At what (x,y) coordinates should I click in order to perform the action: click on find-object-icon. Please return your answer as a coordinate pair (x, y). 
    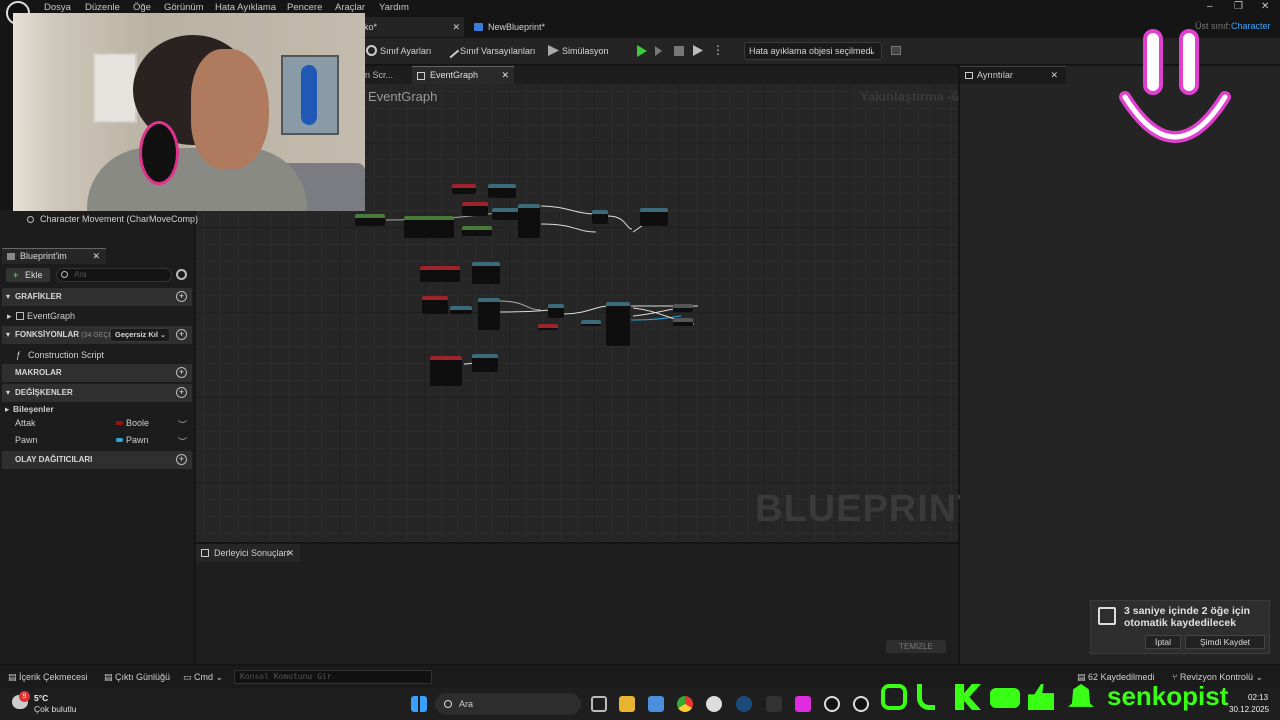
    Looking at the image, I should click on (896, 50).